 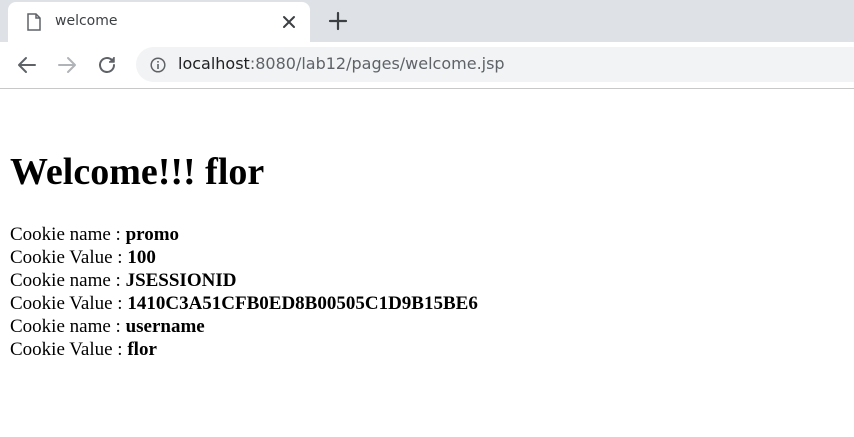 I want to click on url-text: localhost:8080/lab12/pages/welcome.jsp, so click(x=341, y=63).